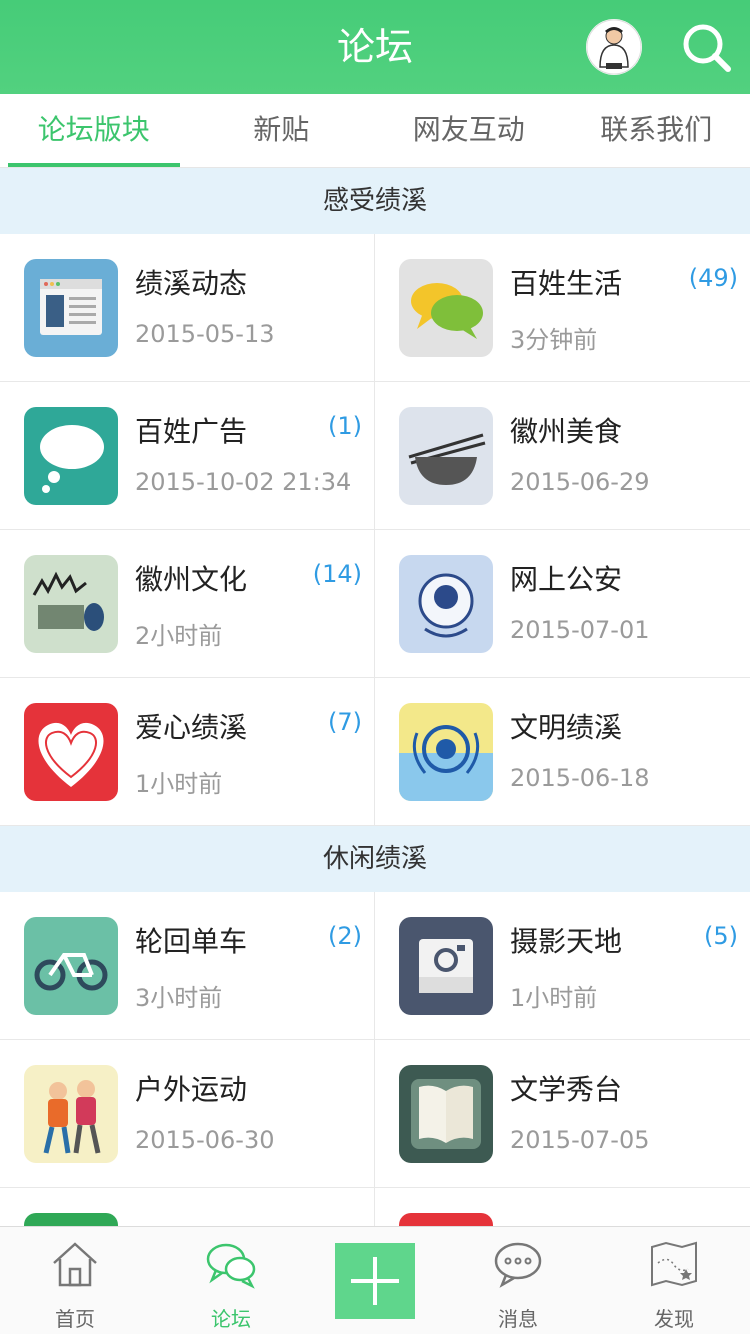 Image resolution: width=750 pixels, height=1334 pixels. Describe the element at coordinates (187, 308) in the screenshot. I see `forum-board-item: 绩溪动态 2015-05-13` at that location.